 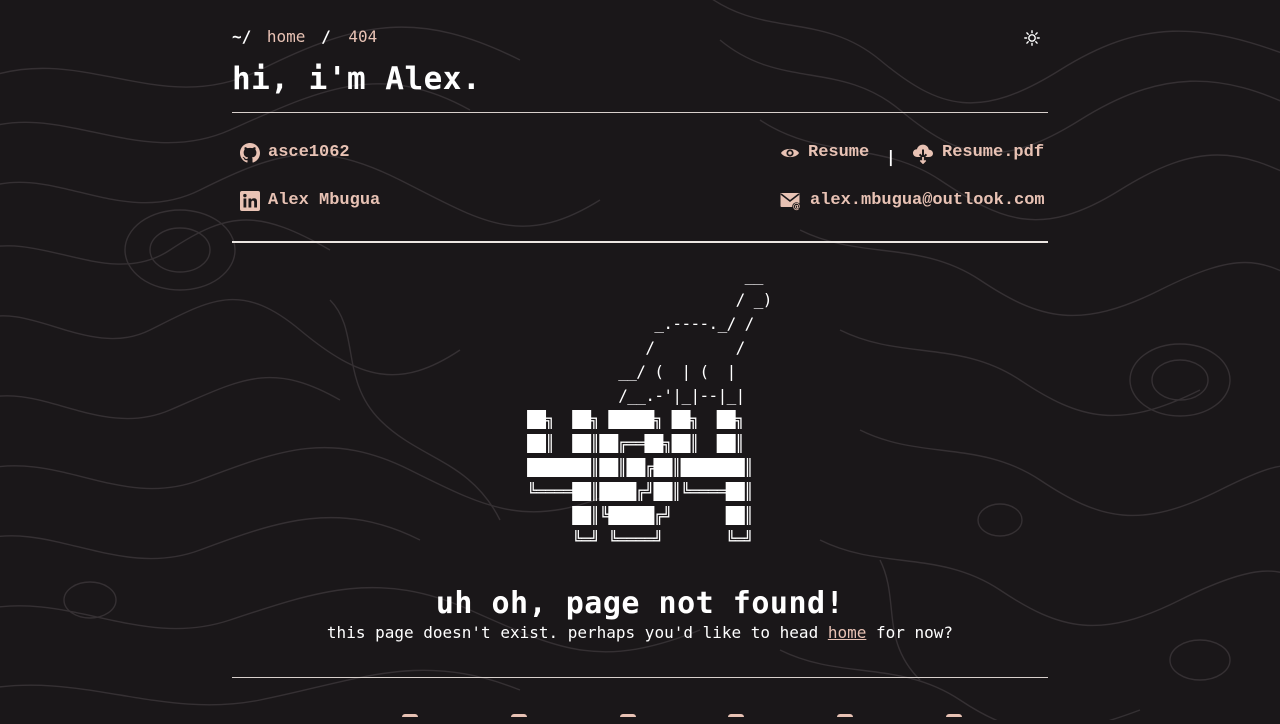 What do you see at coordinates (993, 152) in the screenshot?
I see `resume-pdf-label: Resume.pdf` at bounding box center [993, 152].